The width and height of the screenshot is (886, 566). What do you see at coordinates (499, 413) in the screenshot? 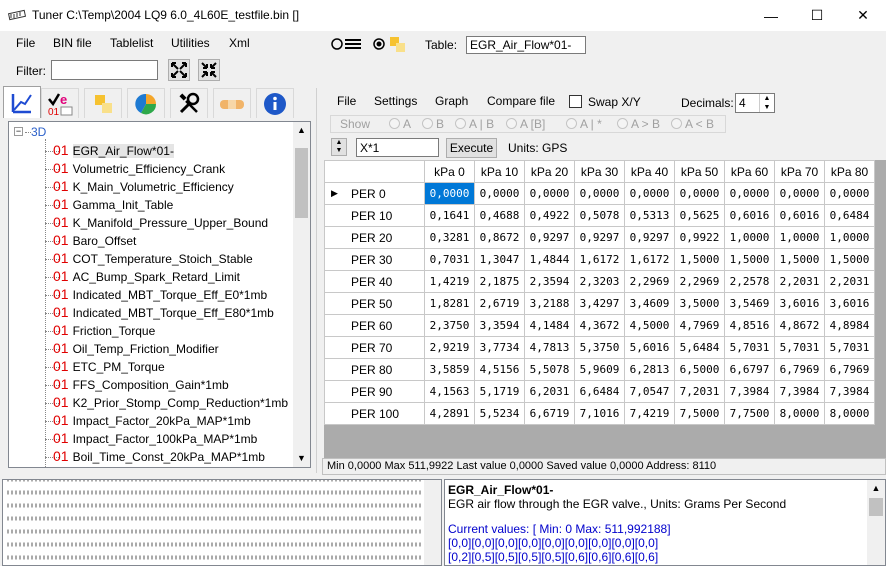
I see `grid-cell: 5,5234` at bounding box center [499, 413].